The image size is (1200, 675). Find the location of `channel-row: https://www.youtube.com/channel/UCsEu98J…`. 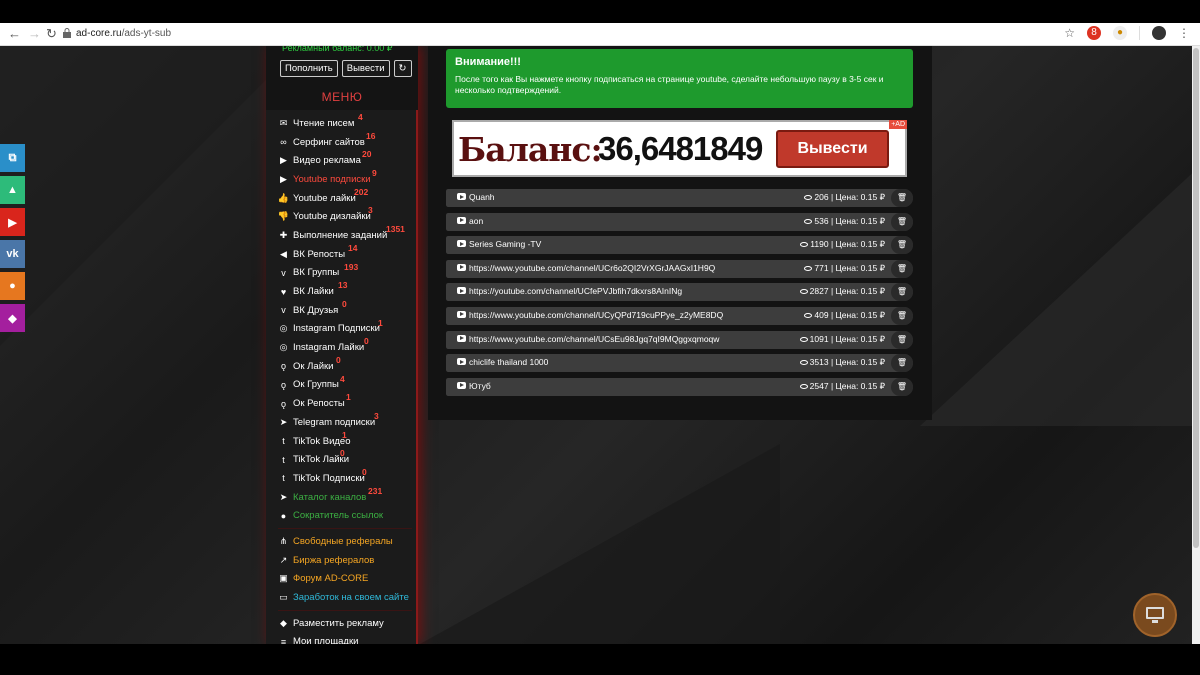

channel-row: https://www.youtube.com/channel/UCsEu98J… is located at coordinates (679, 339).